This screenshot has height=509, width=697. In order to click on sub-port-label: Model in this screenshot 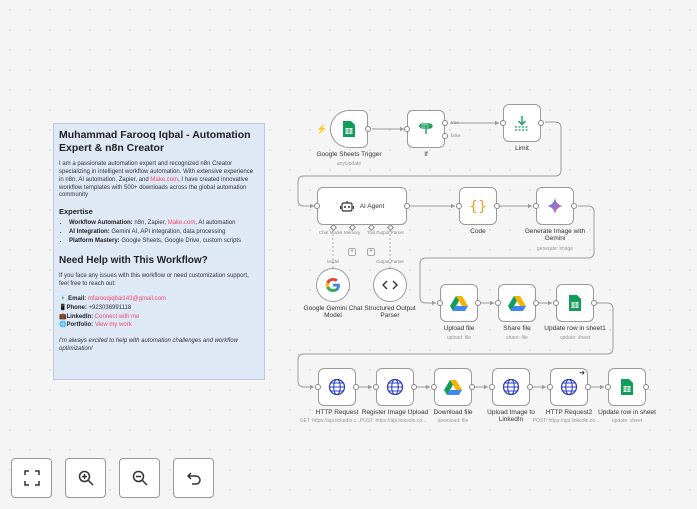, I will do `click(333, 261)`.